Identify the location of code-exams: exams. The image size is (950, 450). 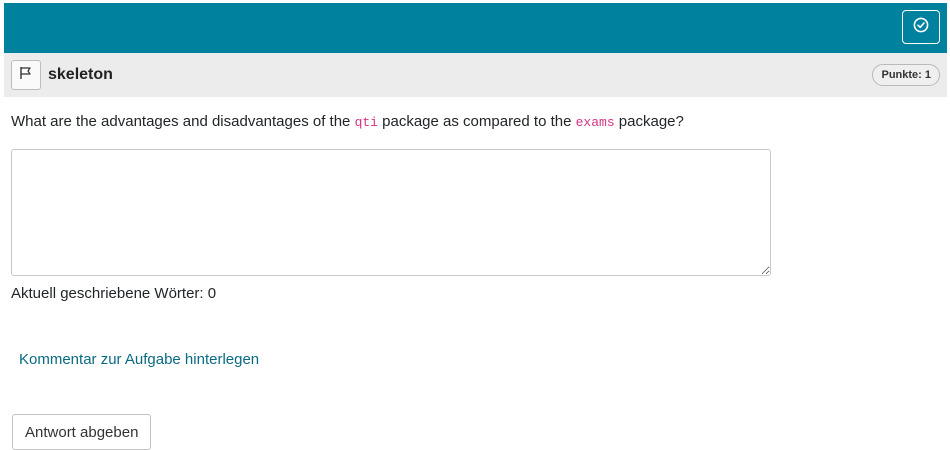
(595, 122).